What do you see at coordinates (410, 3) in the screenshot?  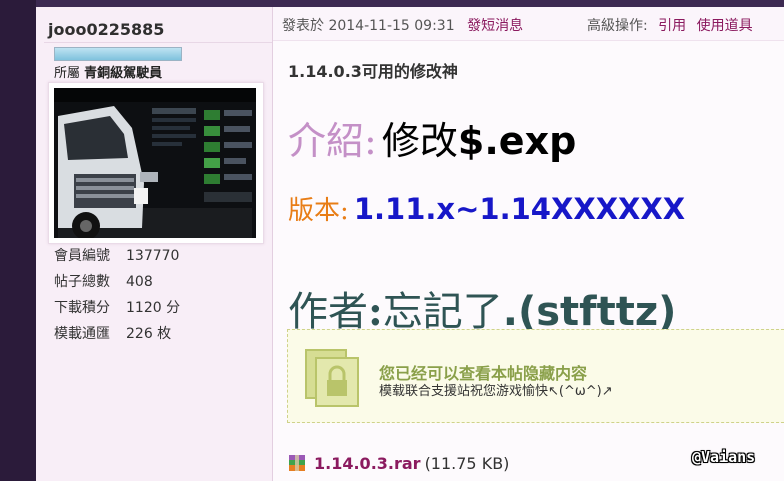 I see `top-bar` at bounding box center [410, 3].